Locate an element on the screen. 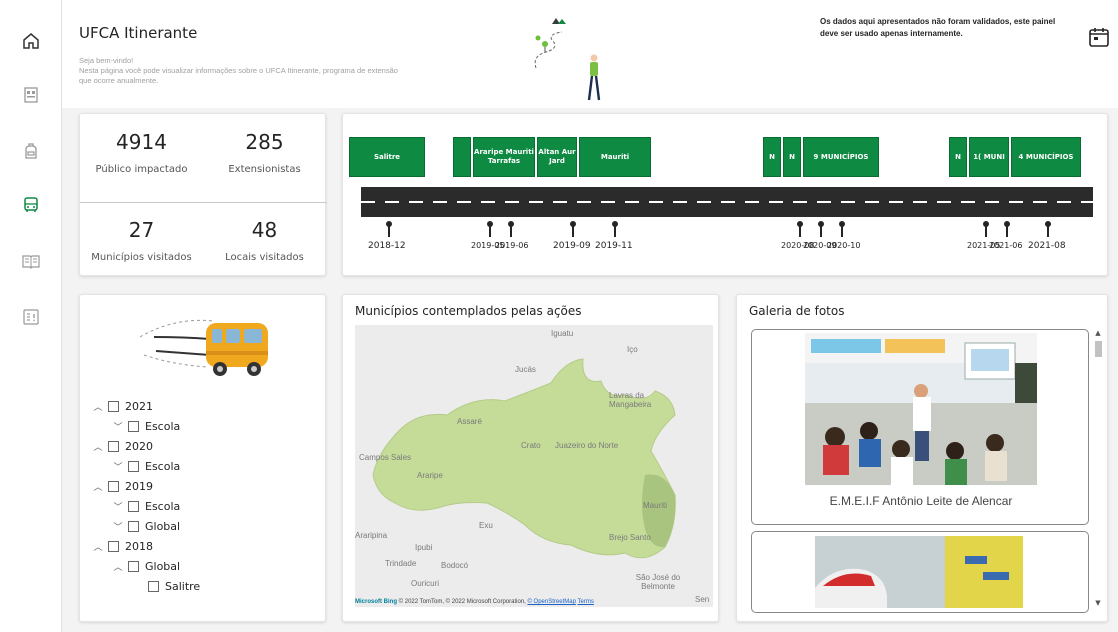  bus-icon is located at coordinates (31, 205).